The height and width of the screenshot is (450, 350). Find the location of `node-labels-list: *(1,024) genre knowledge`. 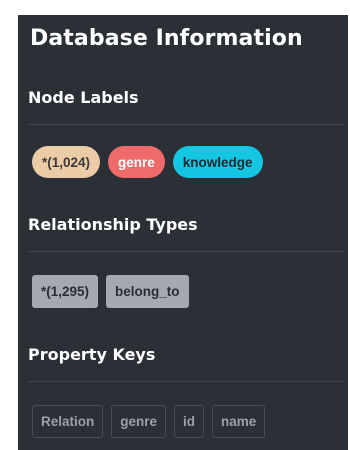

node-labels-list: *(1,024) genre knowledge is located at coordinates (147, 162).